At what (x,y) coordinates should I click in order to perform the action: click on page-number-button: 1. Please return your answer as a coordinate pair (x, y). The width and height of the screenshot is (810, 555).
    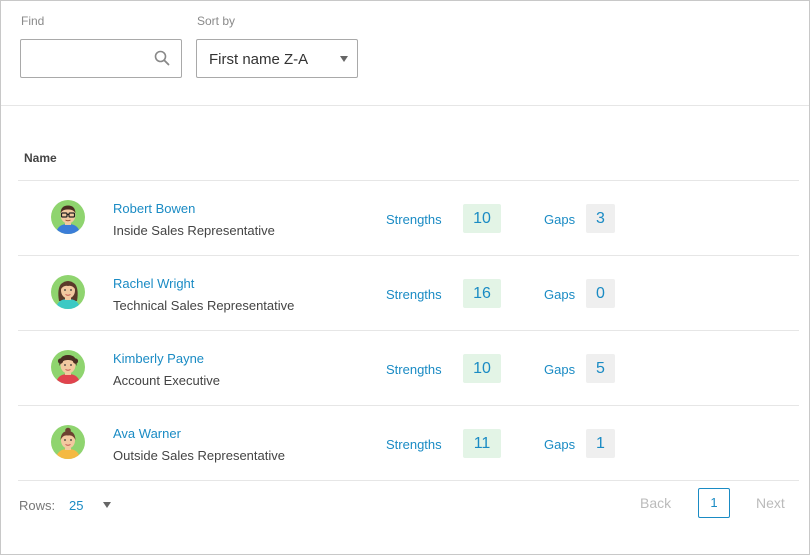
    Looking at the image, I should click on (714, 503).